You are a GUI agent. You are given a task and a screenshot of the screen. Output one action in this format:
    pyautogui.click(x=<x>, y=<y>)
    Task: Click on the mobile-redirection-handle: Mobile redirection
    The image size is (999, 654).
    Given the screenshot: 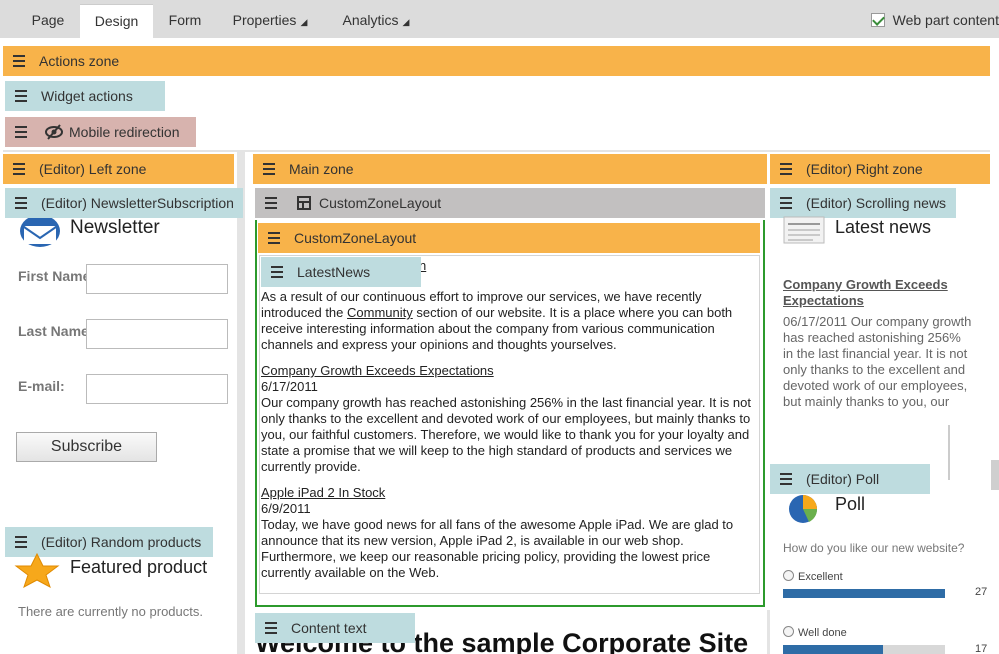 What is the action you would take?
    pyautogui.click(x=100, y=132)
    